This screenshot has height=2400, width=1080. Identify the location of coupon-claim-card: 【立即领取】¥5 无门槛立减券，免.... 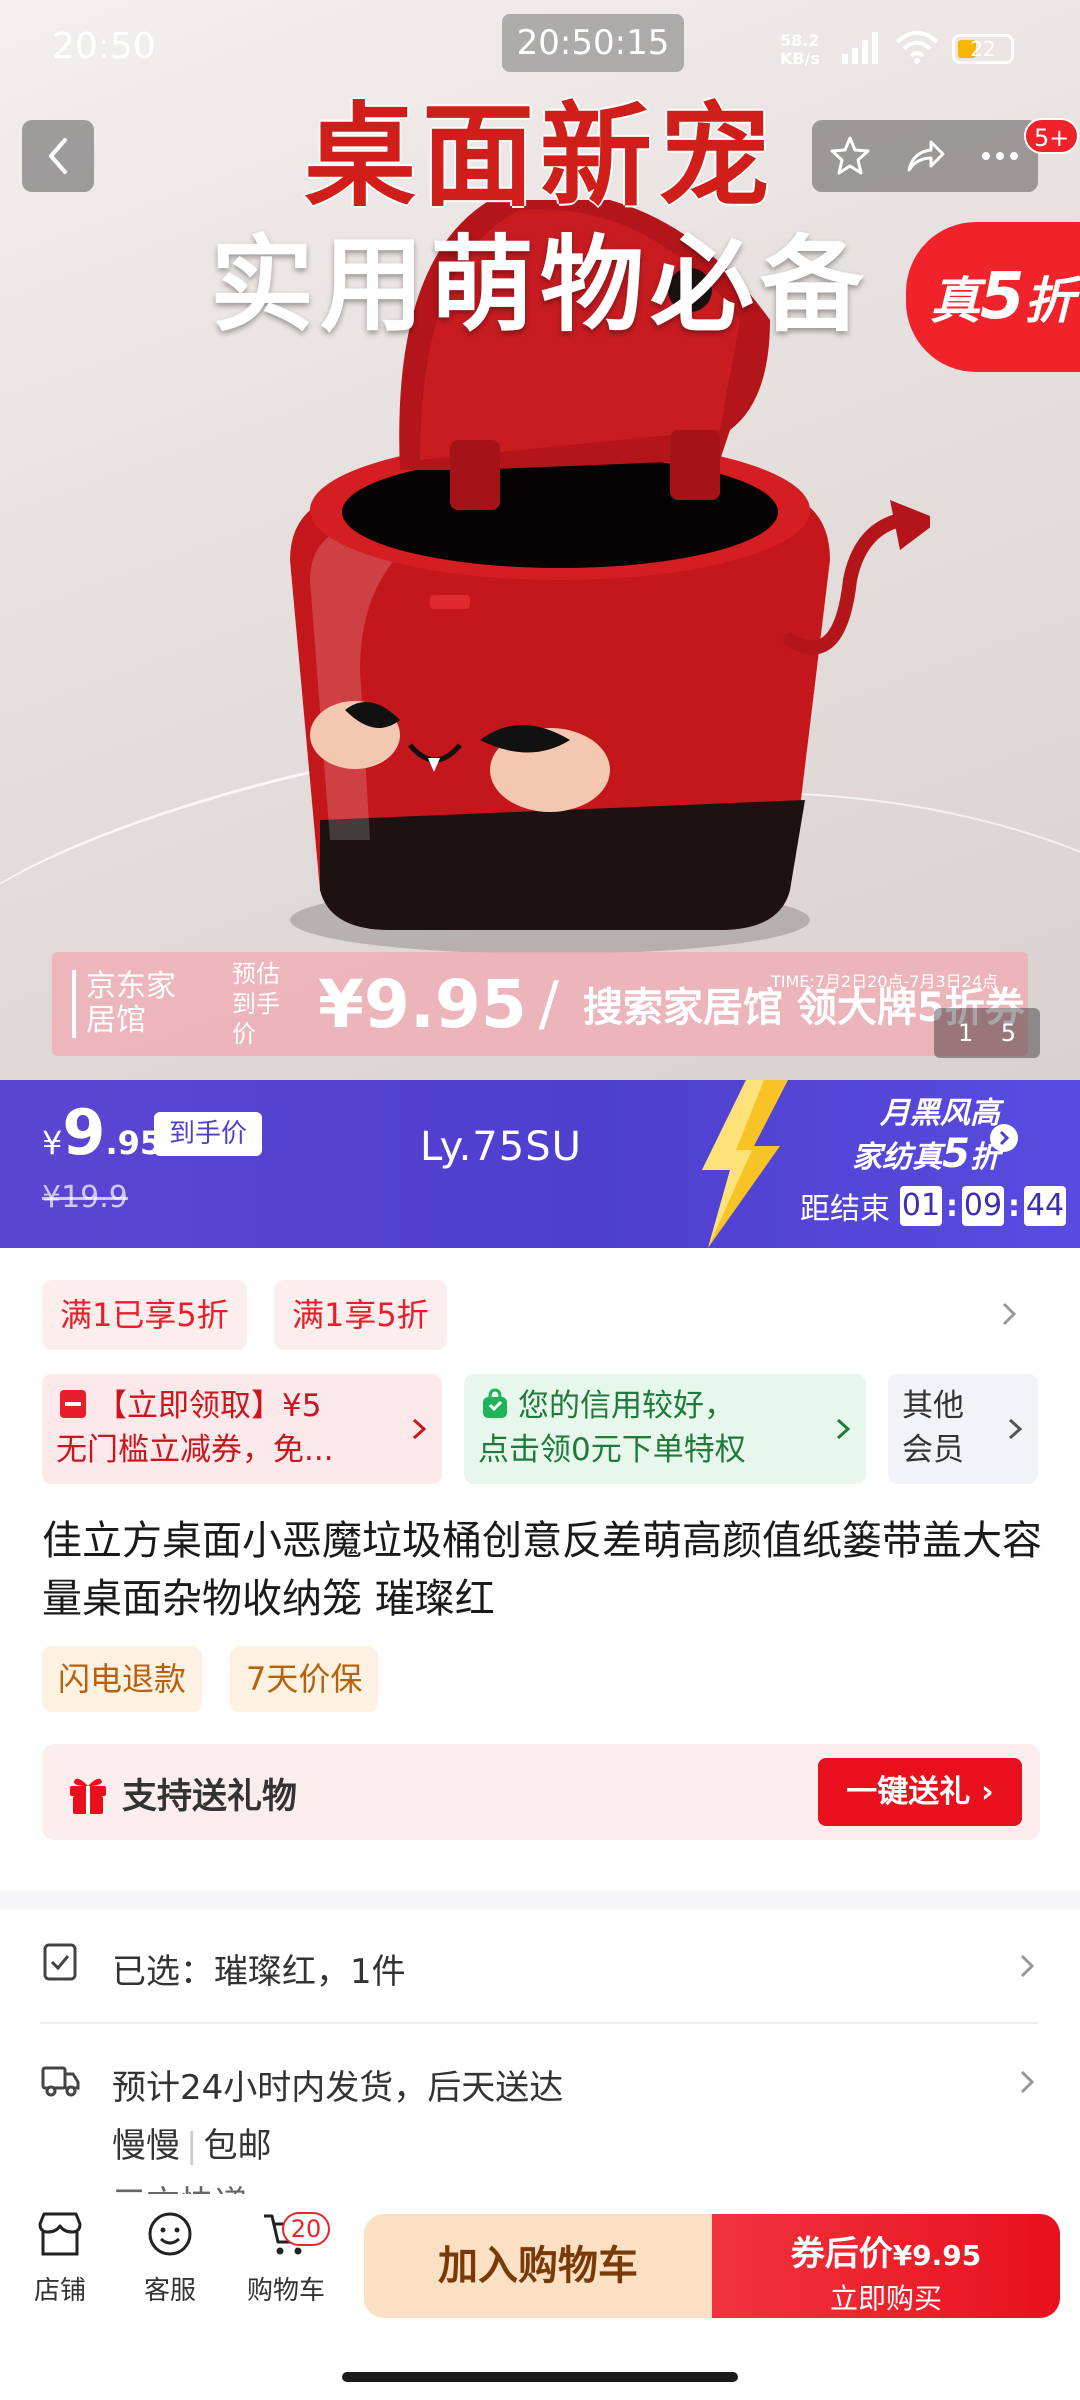
(242, 1429).